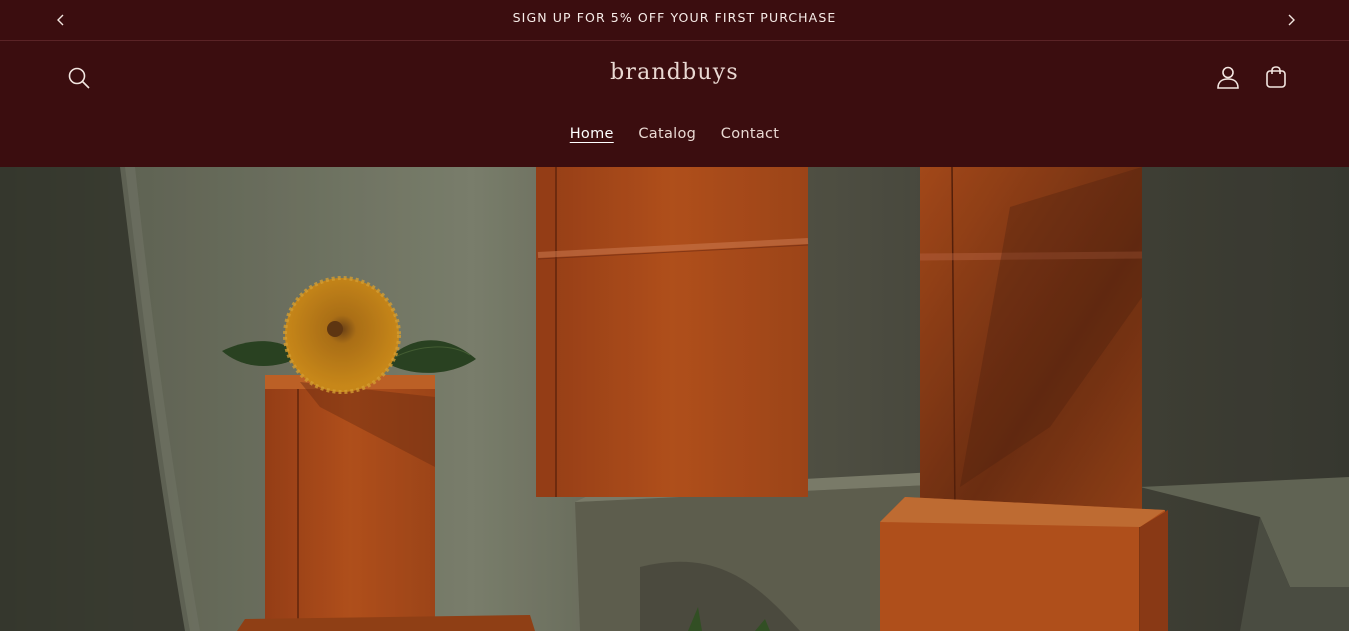 The image size is (1349, 631). I want to click on announcement-next-button, so click(1291, 20).